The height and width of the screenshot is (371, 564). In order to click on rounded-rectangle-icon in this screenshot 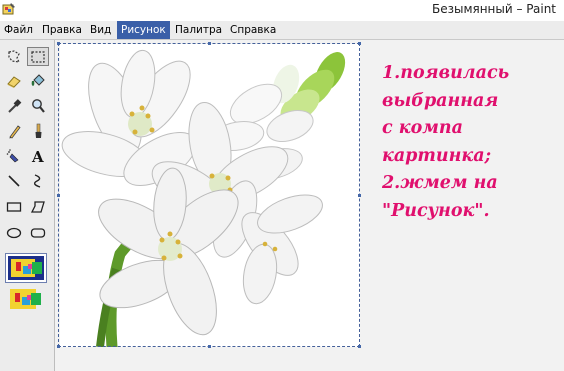, I will do `click(38, 233)`.